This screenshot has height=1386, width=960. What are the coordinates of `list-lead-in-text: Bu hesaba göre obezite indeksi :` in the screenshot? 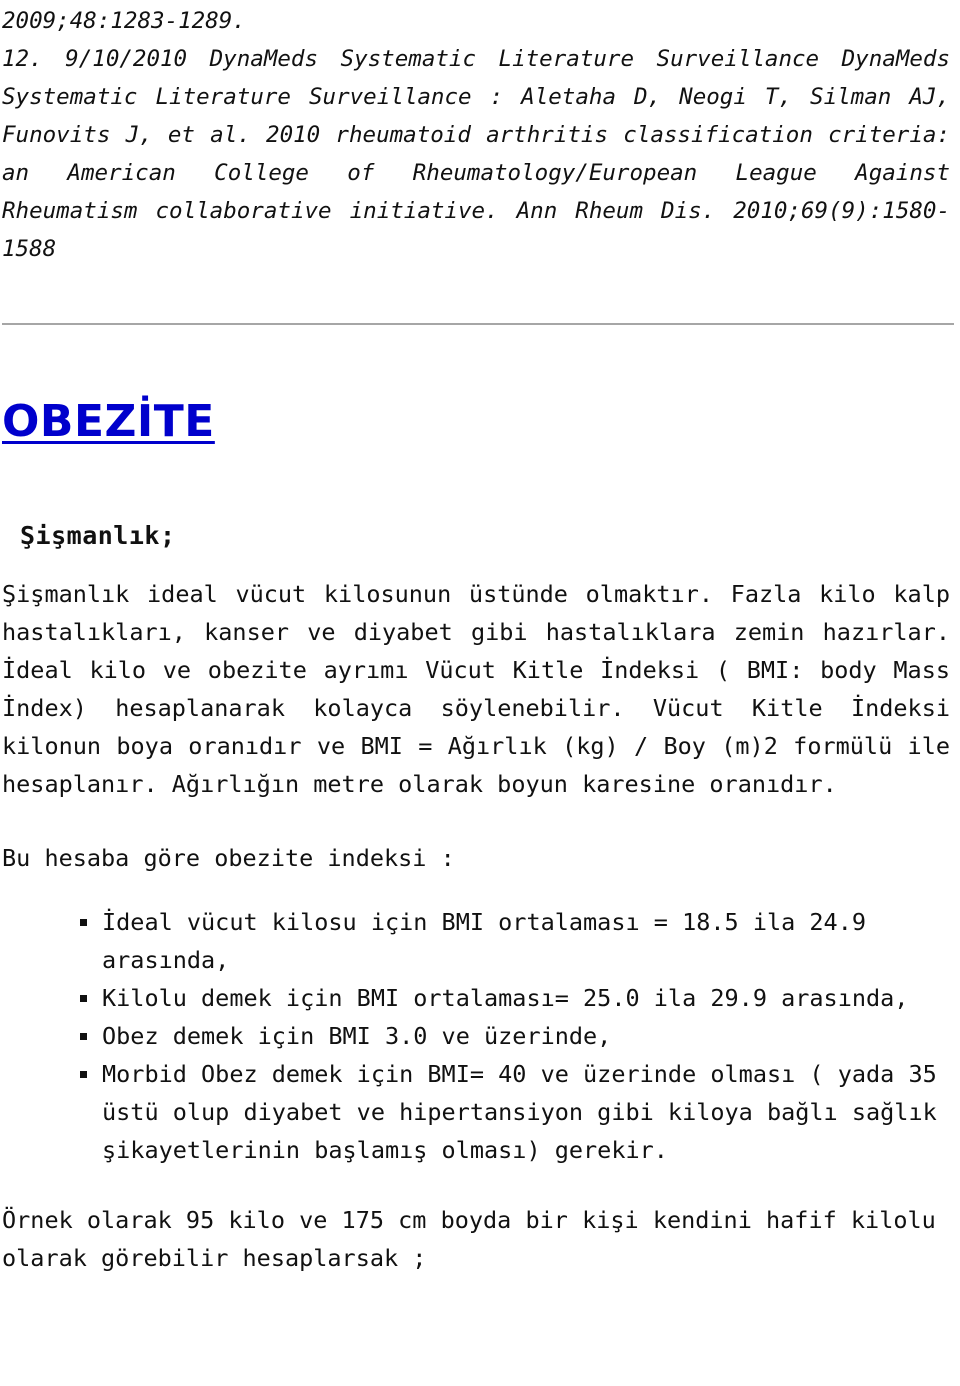 It's located at (228, 858).